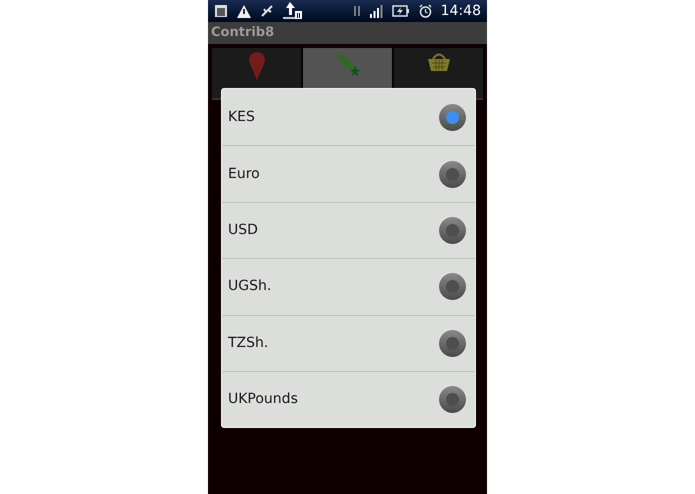 The image size is (695, 494). What do you see at coordinates (438, 62) in the screenshot?
I see `basket-icon` at bounding box center [438, 62].